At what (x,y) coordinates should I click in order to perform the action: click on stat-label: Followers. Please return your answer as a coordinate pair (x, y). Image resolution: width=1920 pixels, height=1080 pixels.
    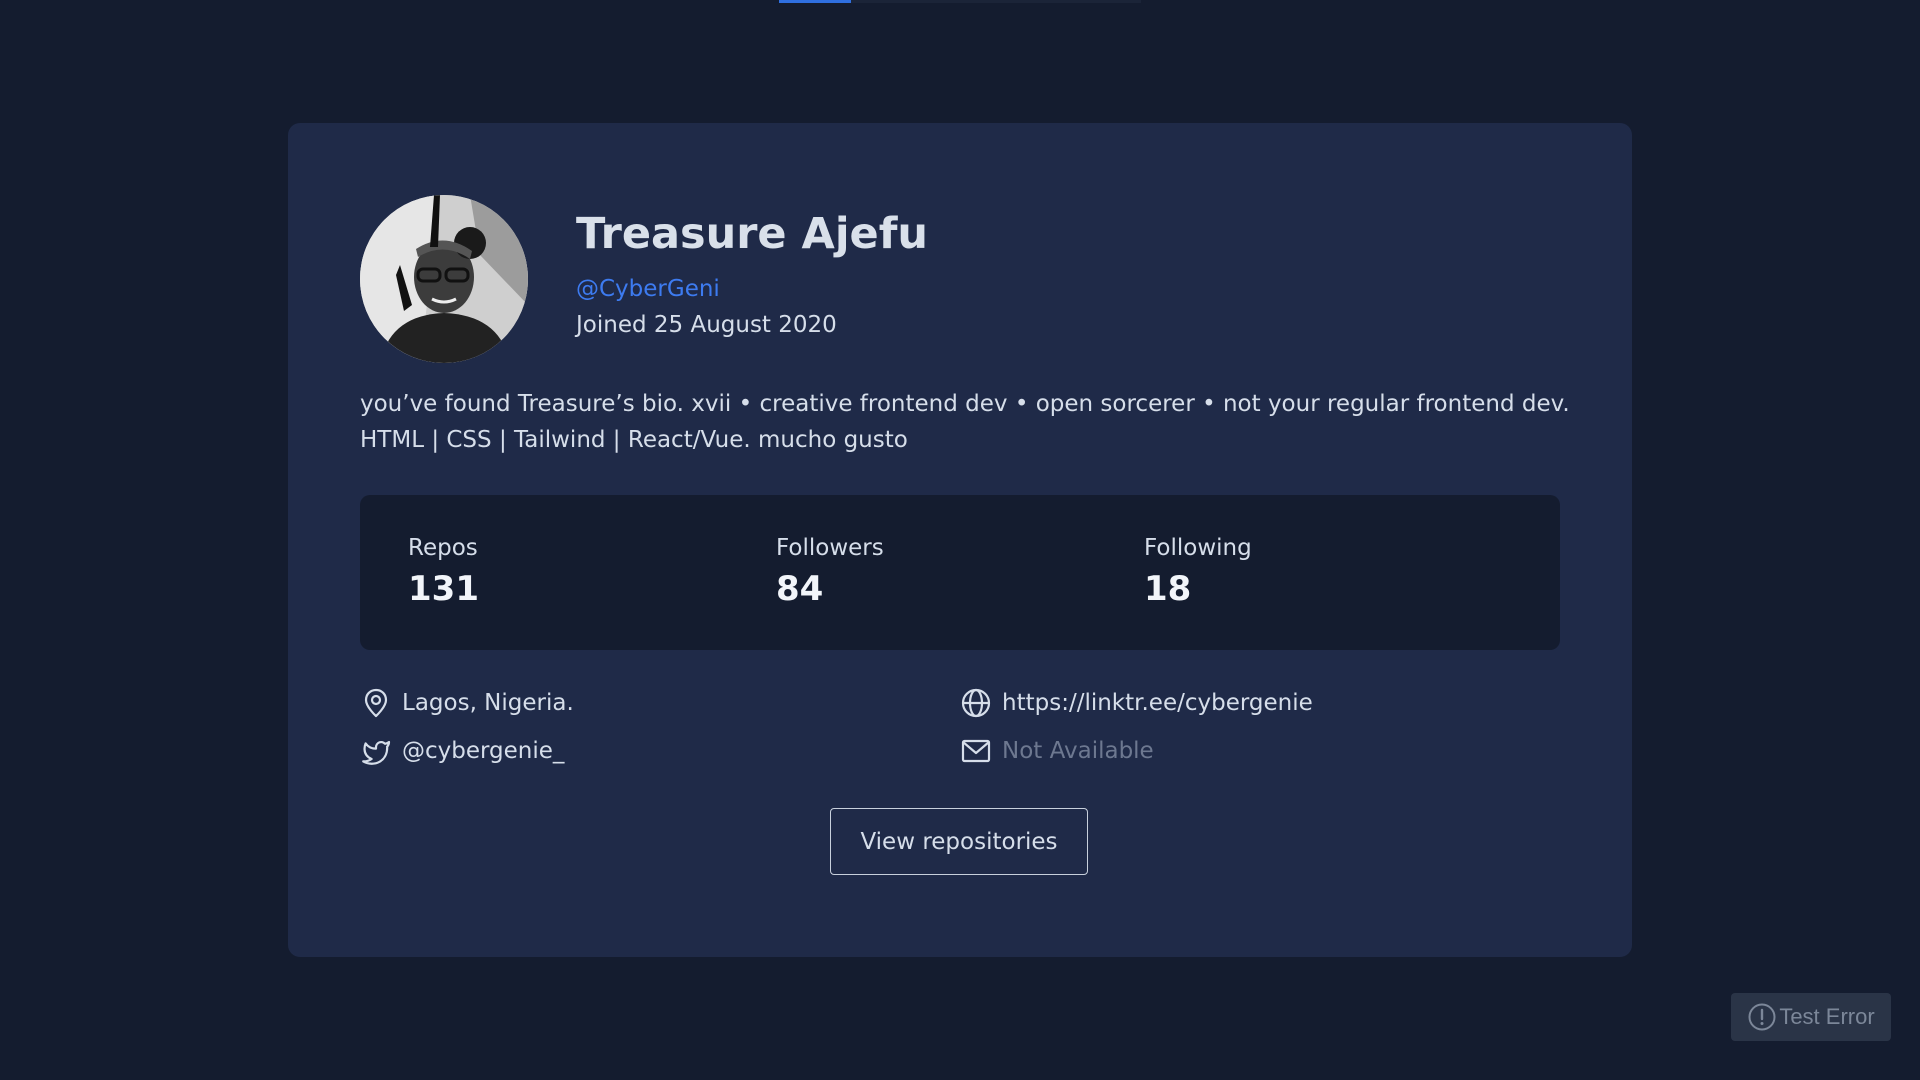
    Looking at the image, I should click on (830, 548).